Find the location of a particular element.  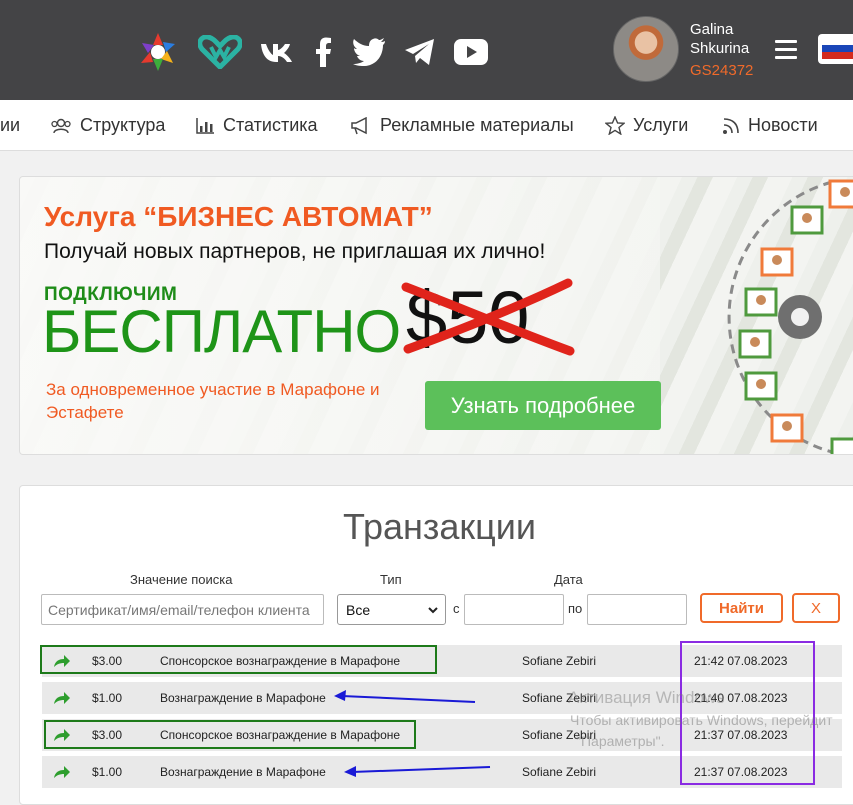

page-title: Транзакции is located at coordinates (440, 526).